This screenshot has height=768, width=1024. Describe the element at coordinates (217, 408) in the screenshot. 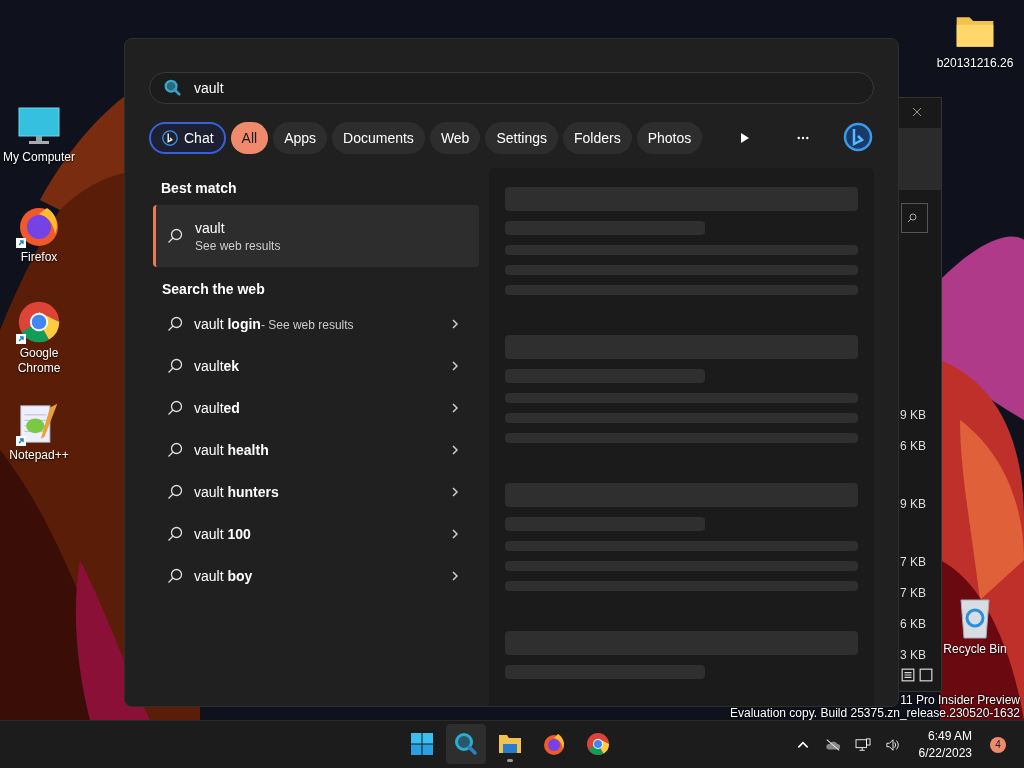

I see `suggestion-text: vaulted` at that location.